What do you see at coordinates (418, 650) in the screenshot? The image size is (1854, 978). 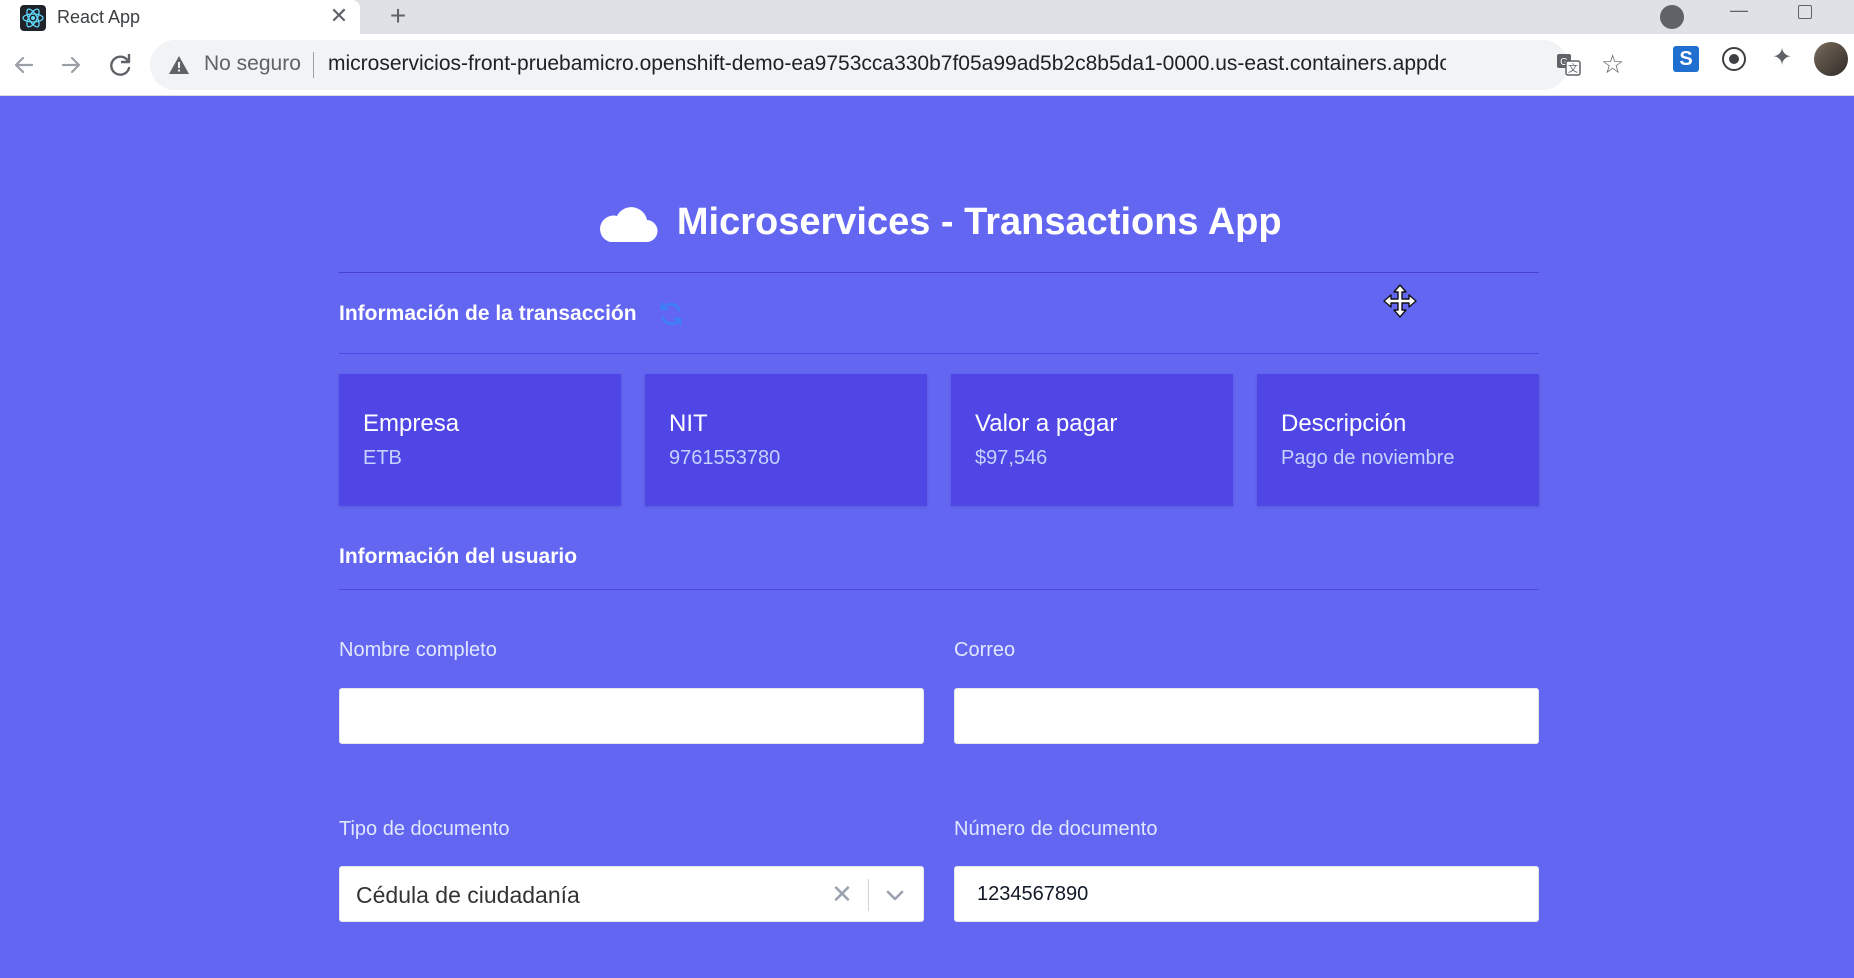 I see `full-name-label: Nombre completo` at bounding box center [418, 650].